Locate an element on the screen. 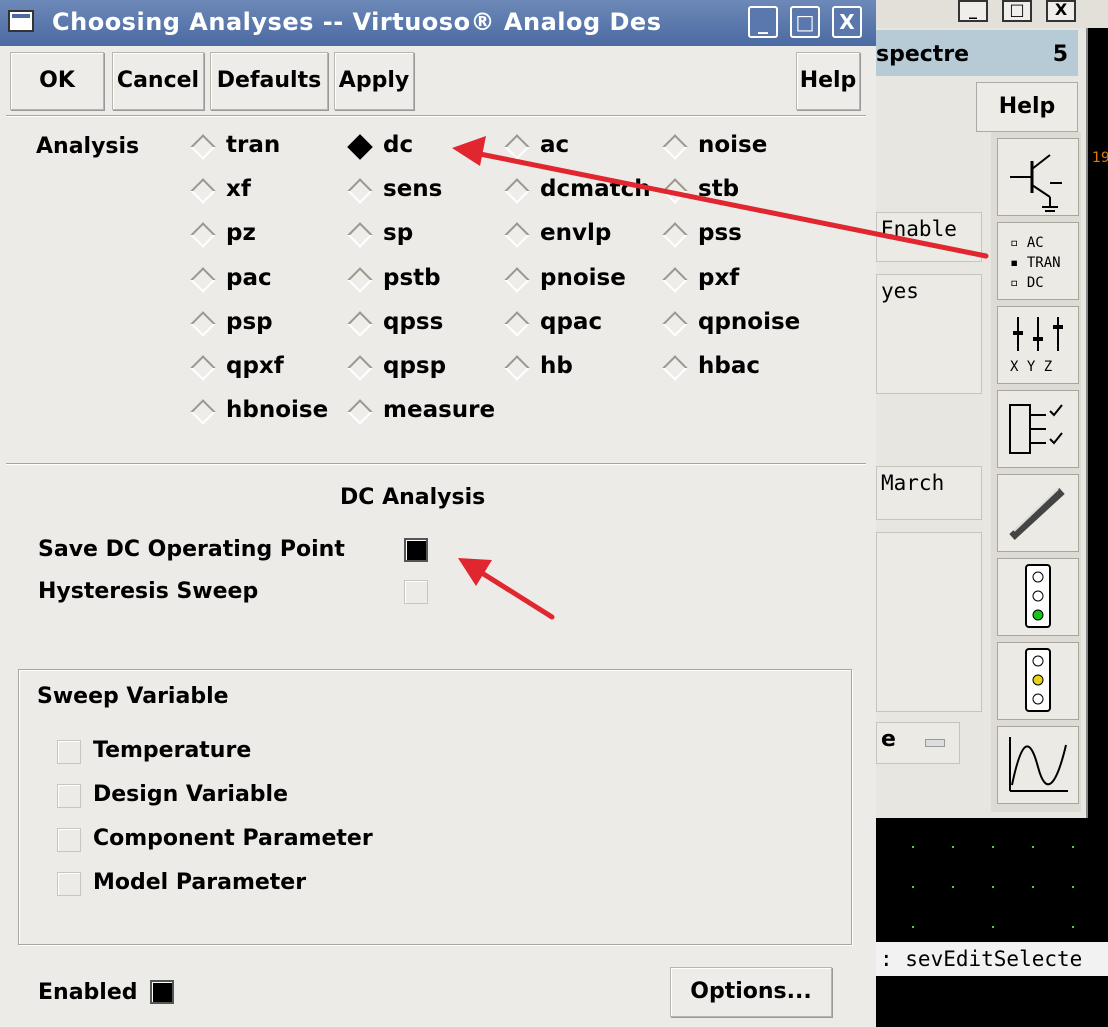  window-menu-icon is located at coordinates (21, 21).